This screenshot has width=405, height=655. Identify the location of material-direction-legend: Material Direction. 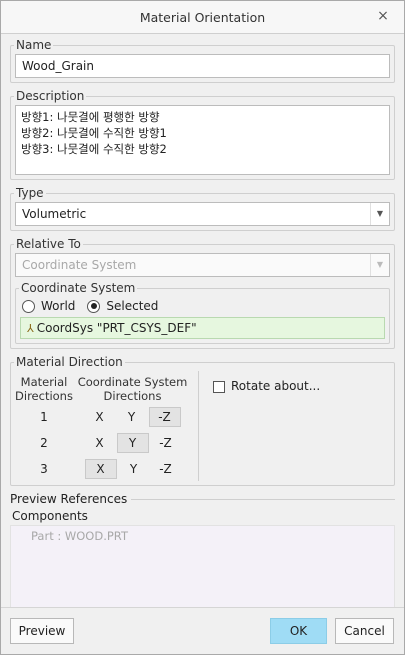
(69, 362).